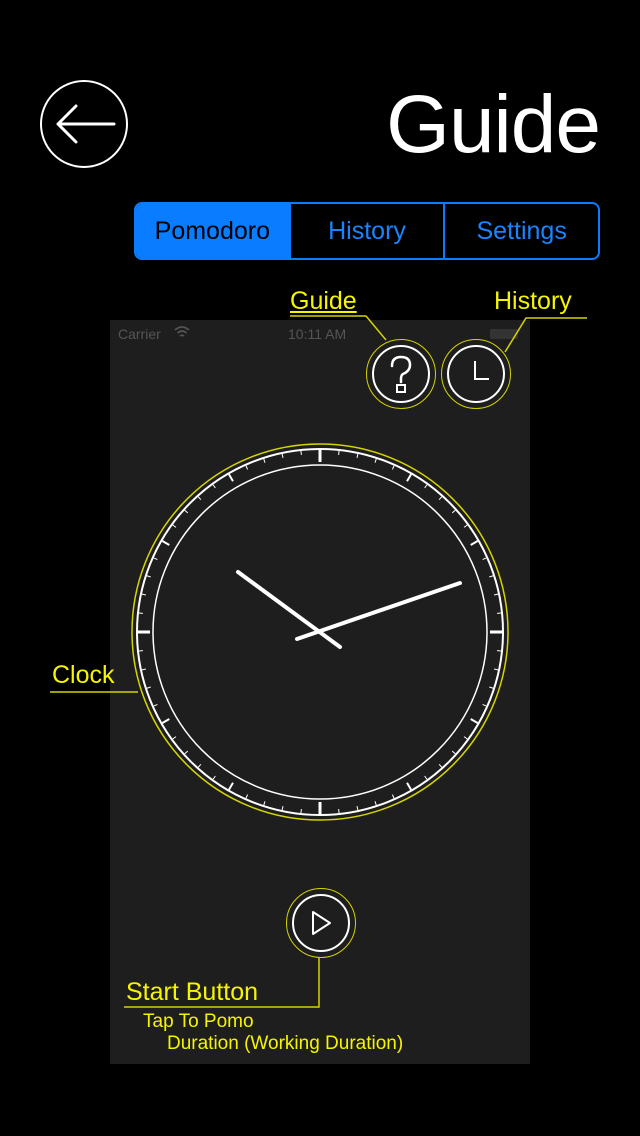 This screenshot has width=640, height=1136. Describe the element at coordinates (198, 1021) in the screenshot. I see `start-note-line-1: Tap To Pomo` at that location.